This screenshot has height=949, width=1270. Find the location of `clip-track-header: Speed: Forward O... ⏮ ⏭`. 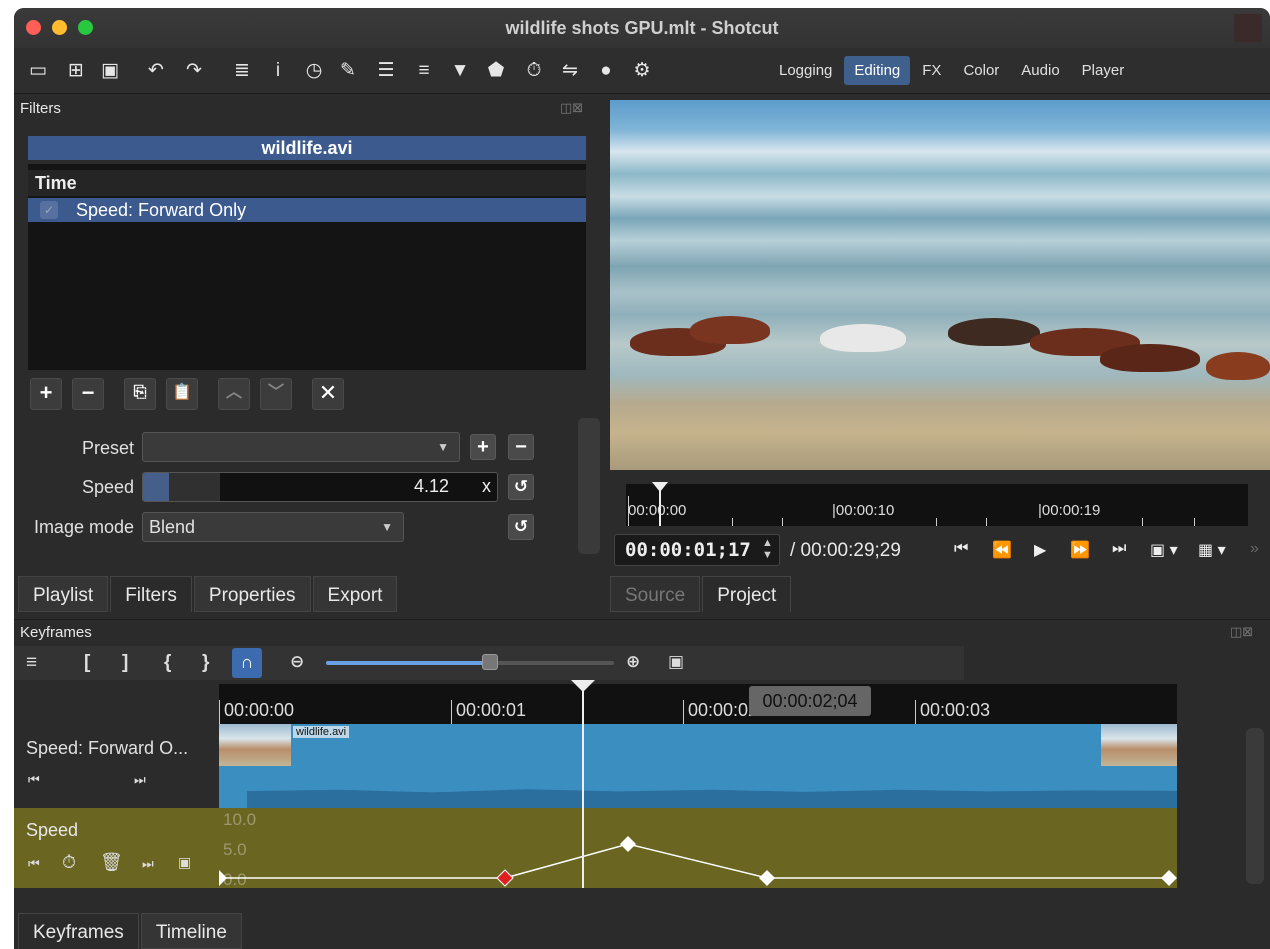

clip-track-header: Speed: Forward O... ⏮ ⏭ is located at coordinates (116, 766).